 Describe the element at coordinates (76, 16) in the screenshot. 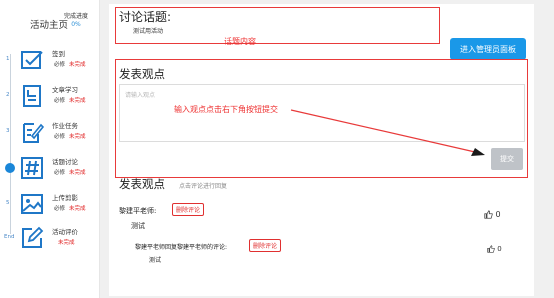

I see `progress-label: 完成进度` at that location.